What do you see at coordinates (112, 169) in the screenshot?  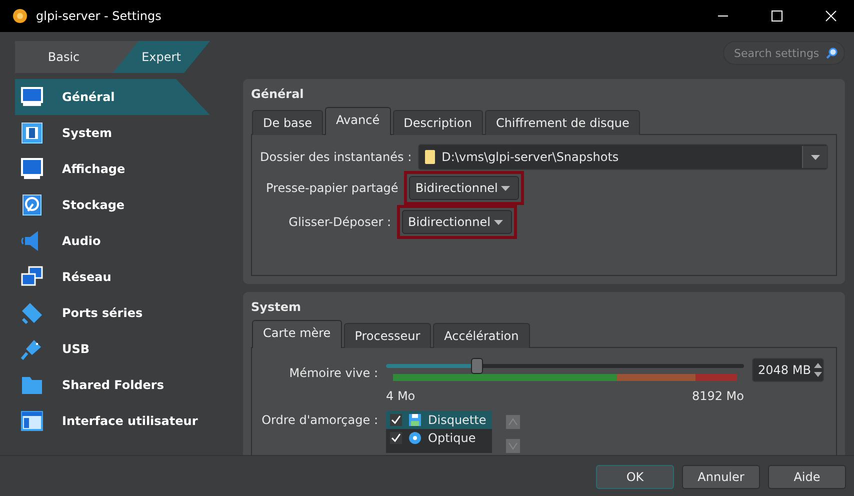 I see `sidebar-item: Affichage` at bounding box center [112, 169].